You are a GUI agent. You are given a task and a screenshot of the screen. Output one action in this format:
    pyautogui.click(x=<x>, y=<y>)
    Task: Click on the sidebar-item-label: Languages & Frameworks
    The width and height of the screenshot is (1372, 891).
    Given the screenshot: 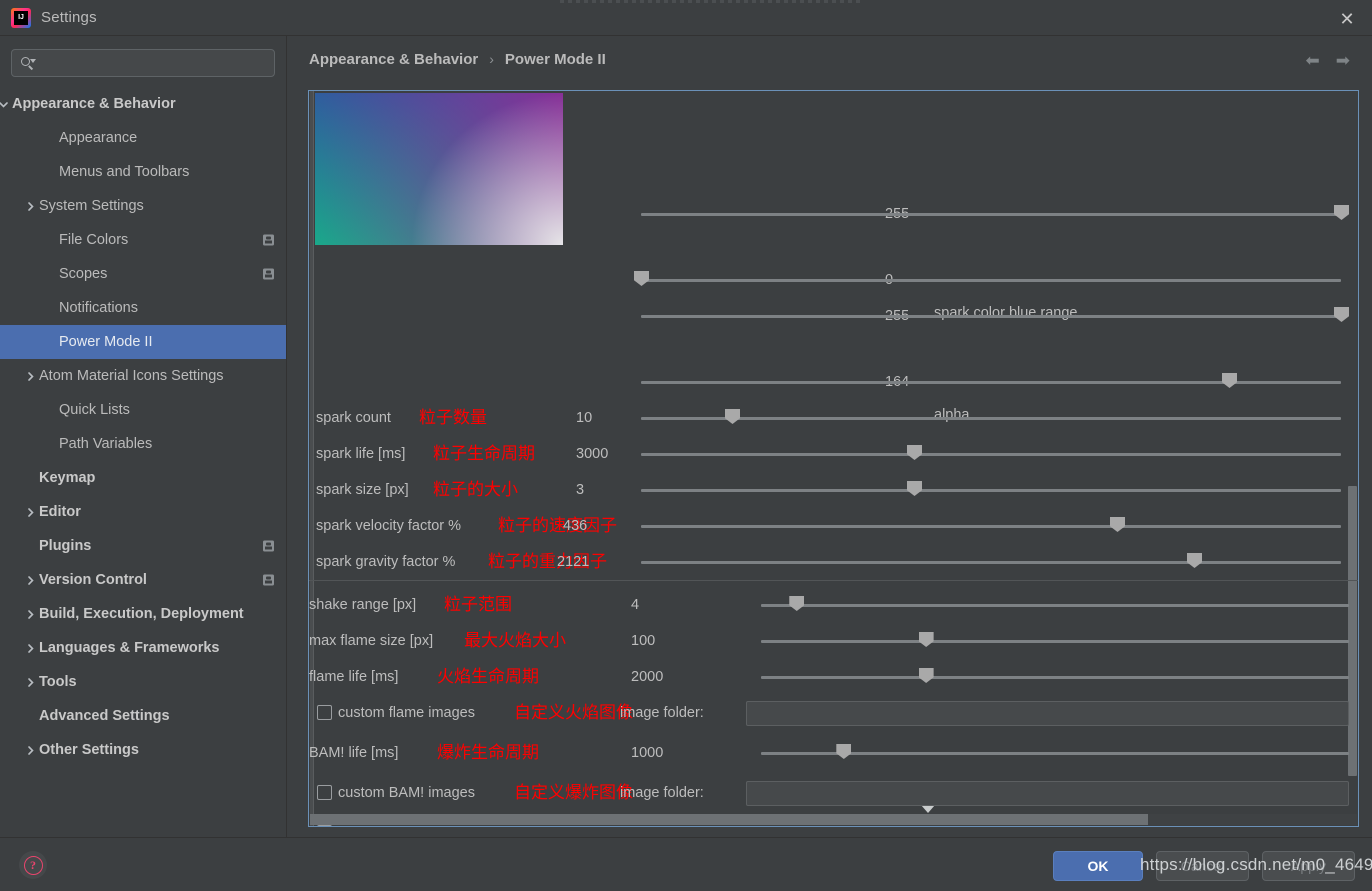 What is the action you would take?
    pyautogui.click(x=129, y=648)
    